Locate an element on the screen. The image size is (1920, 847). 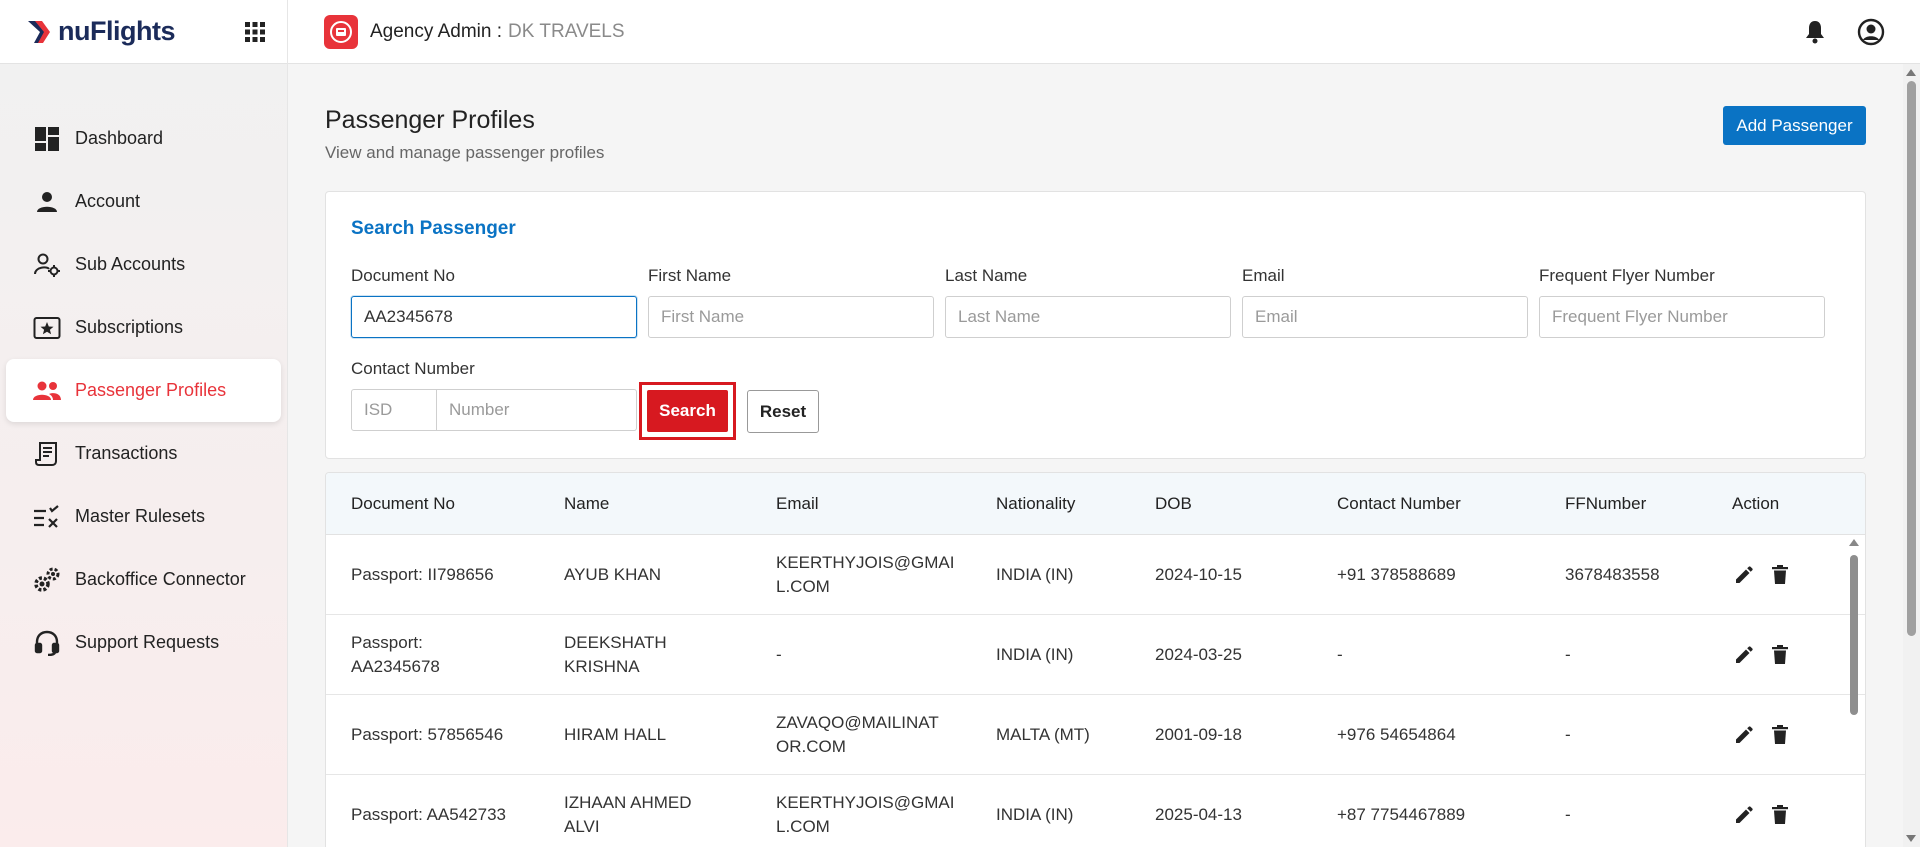
cell-line: +91 378588689 is located at coordinates (1396, 574).